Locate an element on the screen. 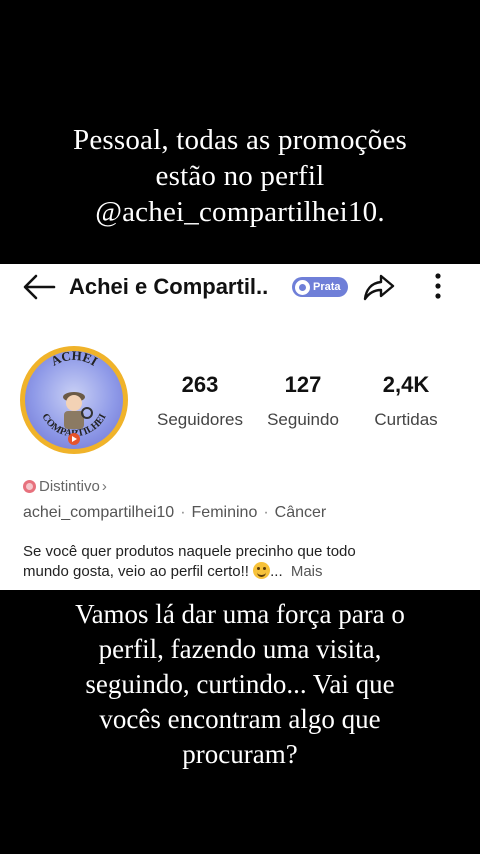 The width and height of the screenshot is (480, 854). more-vertical-icon is located at coordinates (438, 287).